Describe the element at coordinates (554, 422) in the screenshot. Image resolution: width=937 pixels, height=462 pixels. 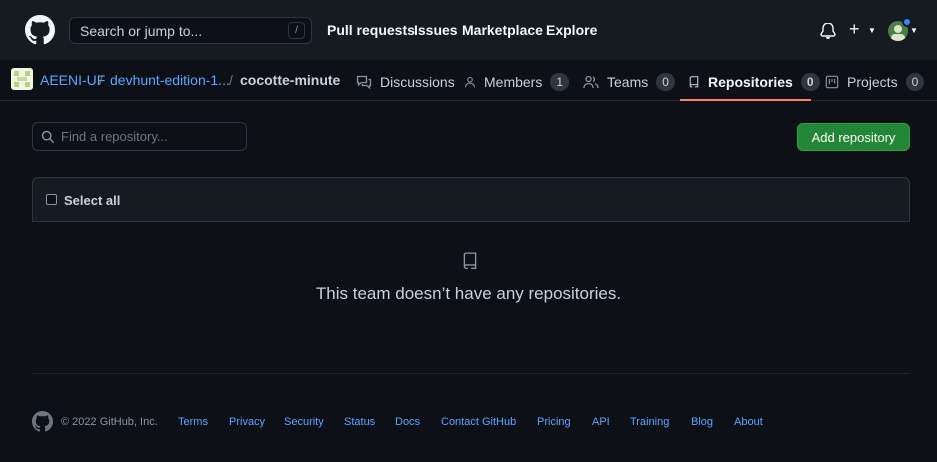
I see `footer-link-pricing: Pricing` at that location.